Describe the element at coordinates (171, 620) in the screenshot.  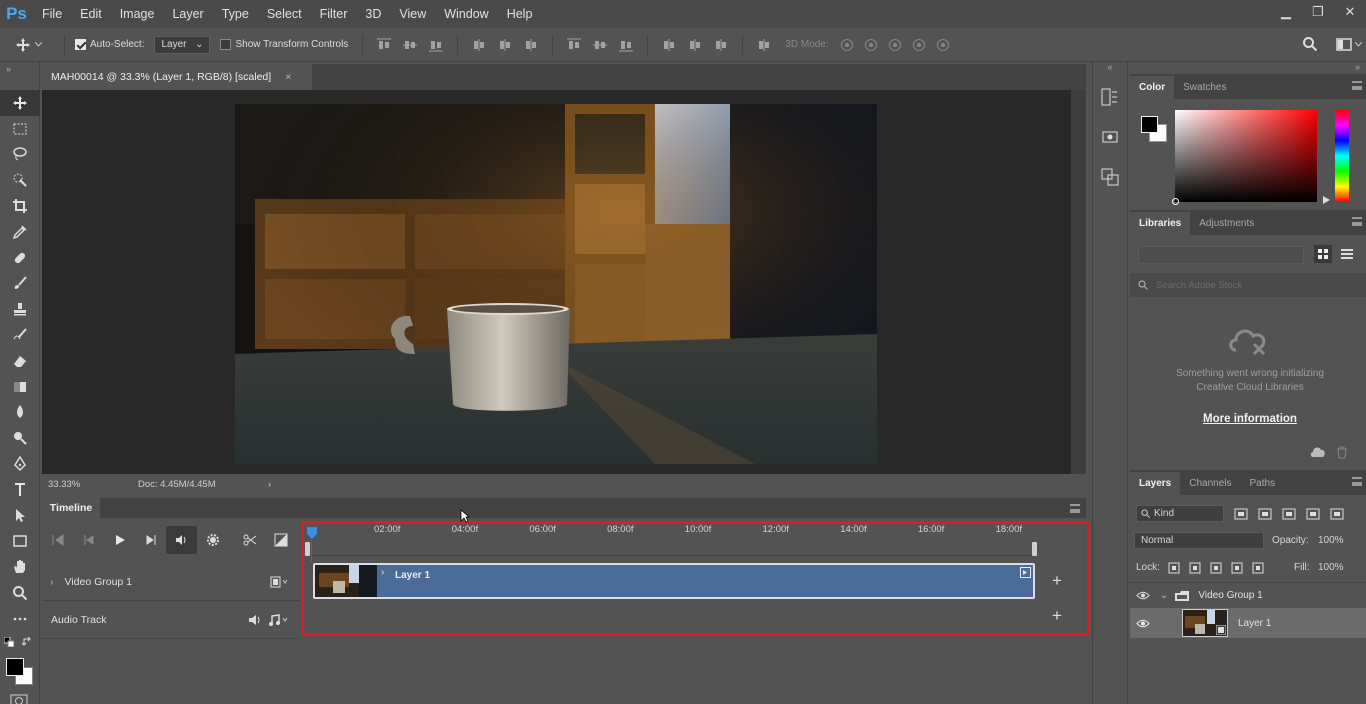
I see `audio-track-header: Audio Track` at that location.